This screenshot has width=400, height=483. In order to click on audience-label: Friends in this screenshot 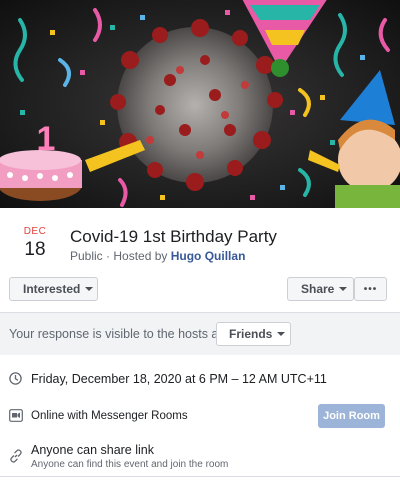, I will do `click(251, 334)`.